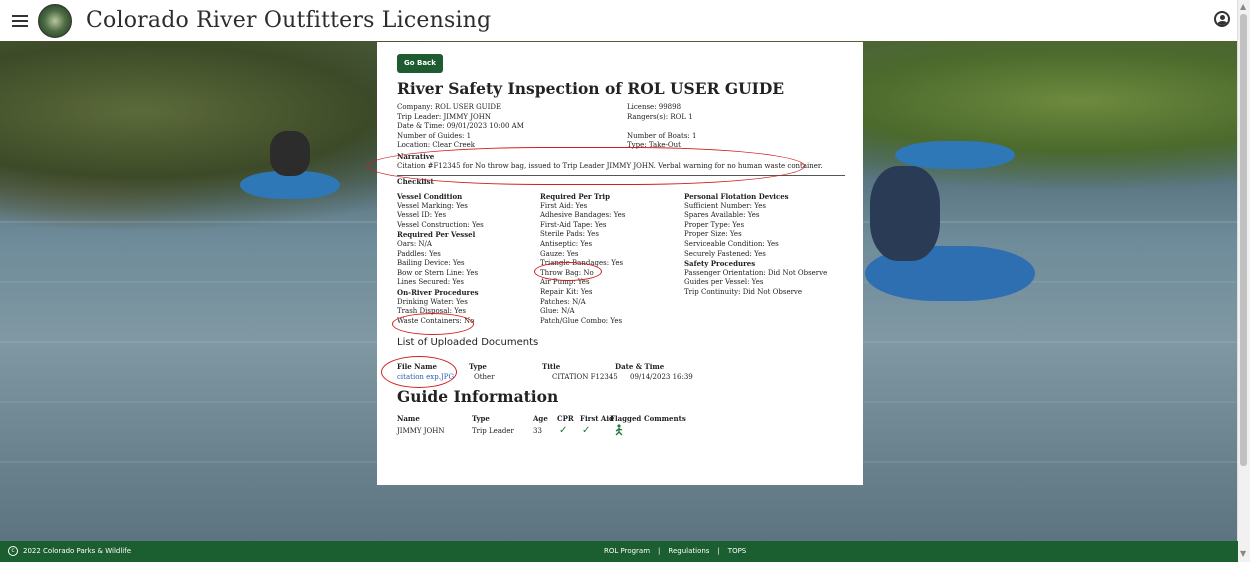 This screenshot has width=1250, height=562. I want to click on info-date-time: Date & Time: 09/01/2023 10:00 AM, so click(460, 126).